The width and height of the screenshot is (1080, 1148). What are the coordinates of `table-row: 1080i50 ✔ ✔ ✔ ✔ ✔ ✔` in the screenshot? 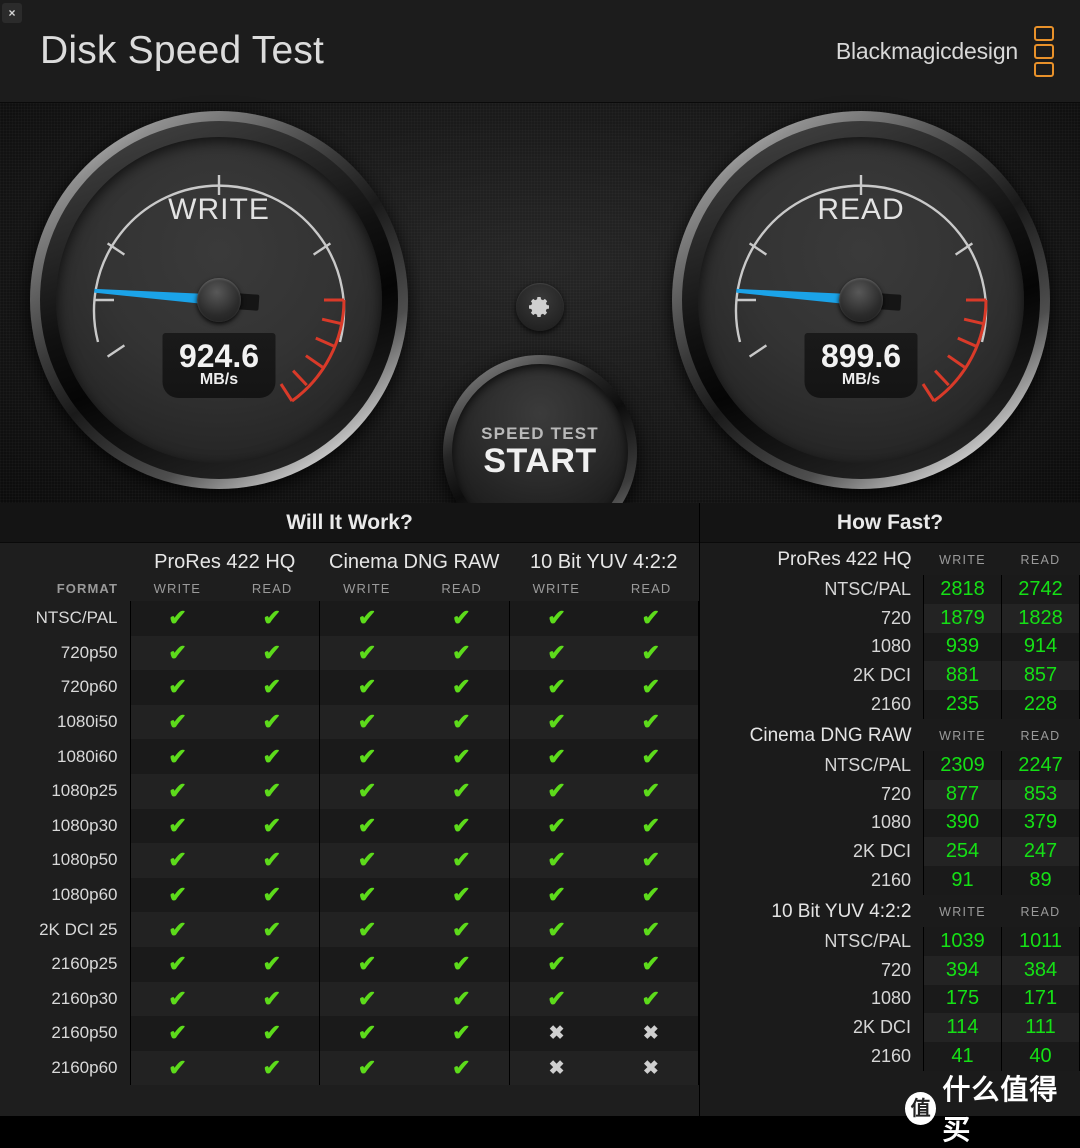 It's located at (349, 722).